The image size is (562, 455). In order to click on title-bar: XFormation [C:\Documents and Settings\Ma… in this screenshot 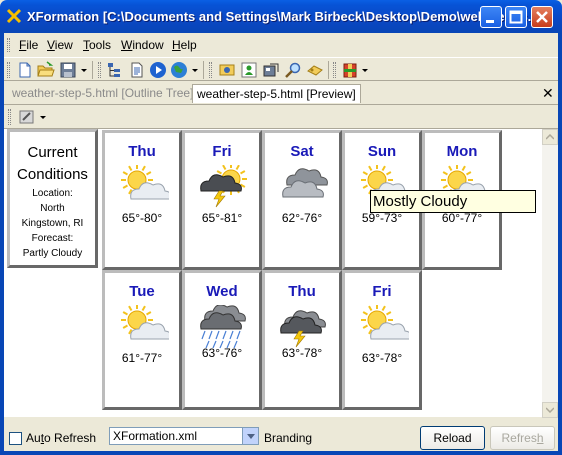, I will do `click(281, 16)`.